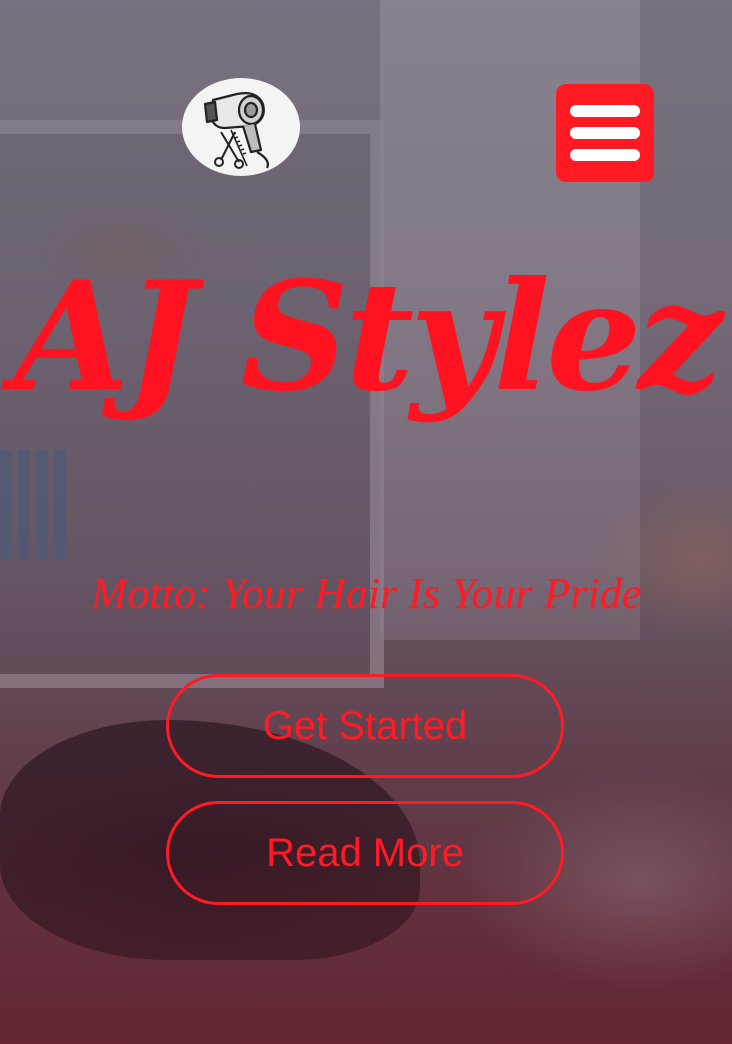 This screenshot has width=732, height=1044. What do you see at coordinates (605, 133) in the screenshot?
I see `hamburger-menu-button` at bounding box center [605, 133].